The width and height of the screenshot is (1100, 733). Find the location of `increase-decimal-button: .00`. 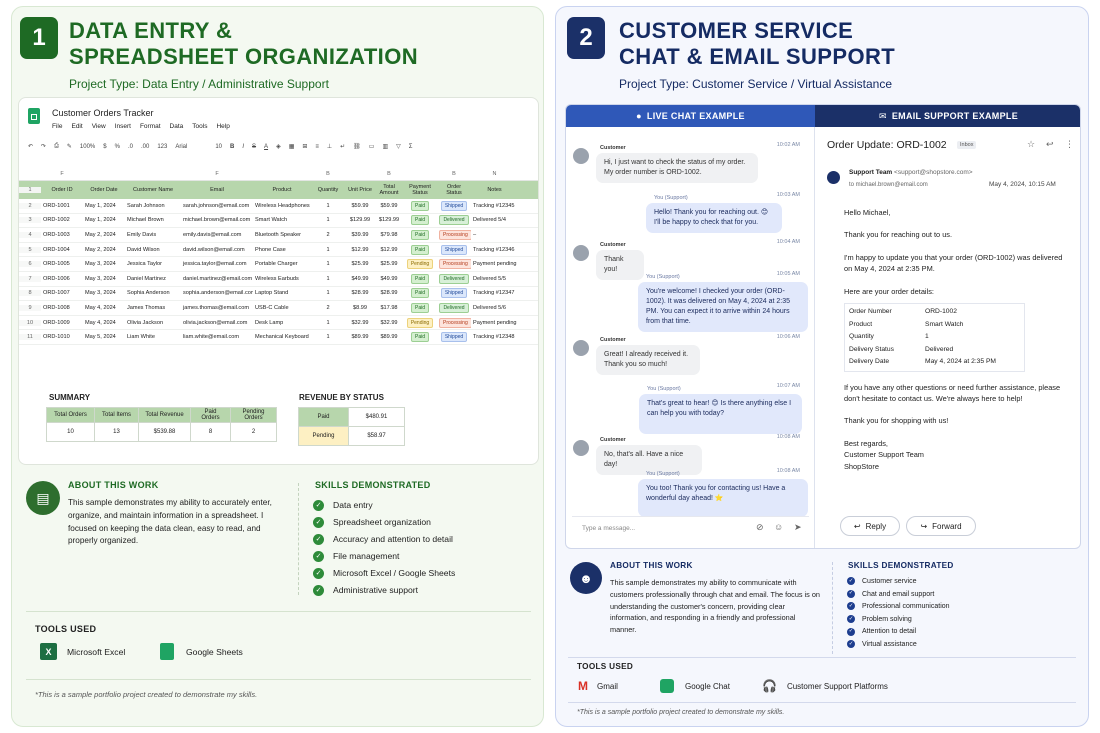

increase-decimal-button: .00 is located at coordinates (145, 147).